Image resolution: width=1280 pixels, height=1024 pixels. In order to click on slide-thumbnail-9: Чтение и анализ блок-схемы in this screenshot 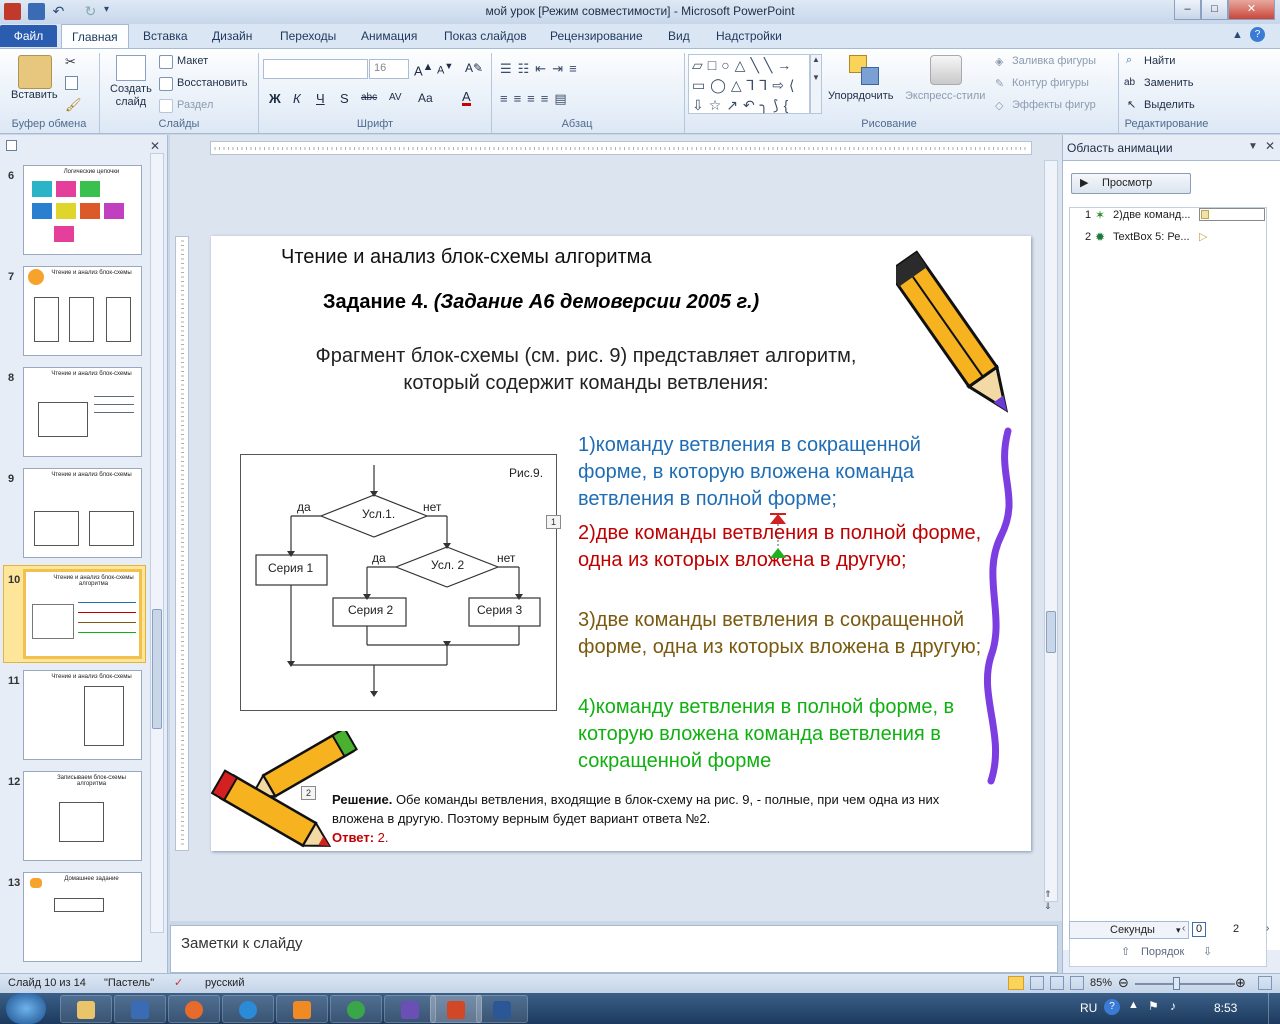, I will do `click(82, 513)`.